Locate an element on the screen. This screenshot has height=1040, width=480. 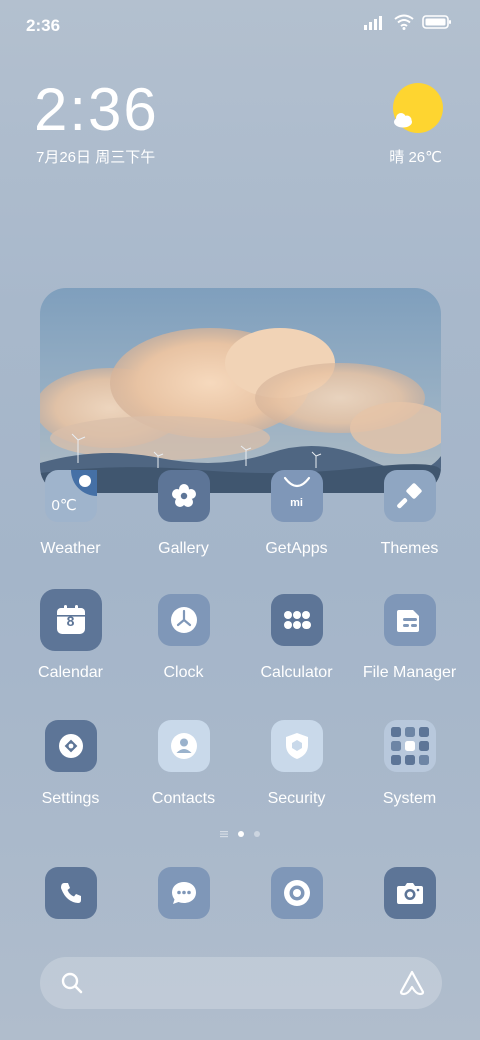
clock-icon is located at coordinates (183, 620).